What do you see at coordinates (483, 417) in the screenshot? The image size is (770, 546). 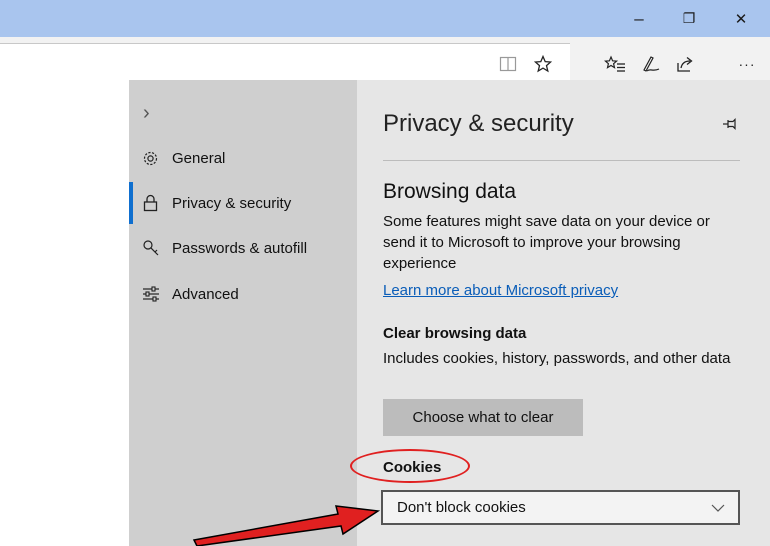 I see `choose-what-to-clear-button: Choose what to clear` at bounding box center [483, 417].